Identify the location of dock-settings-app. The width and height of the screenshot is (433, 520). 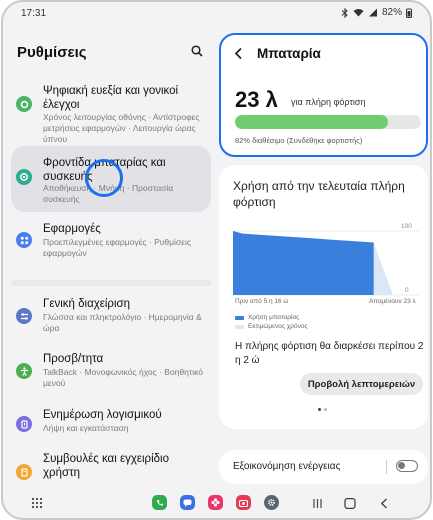
(271, 502).